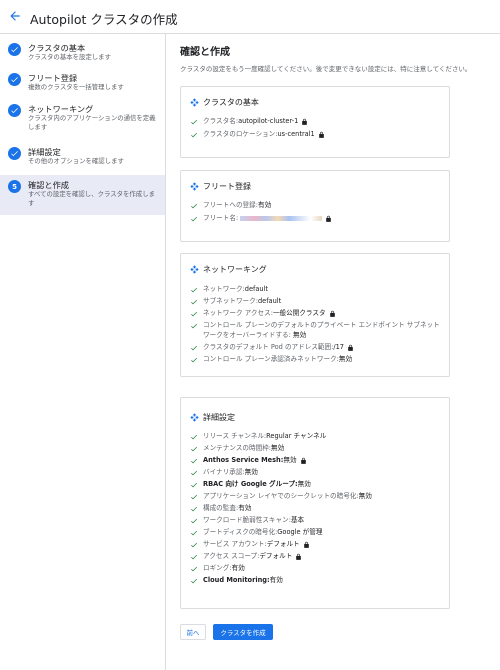 The image size is (500, 670). I want to click on step-number: 5, so click(14, 186).